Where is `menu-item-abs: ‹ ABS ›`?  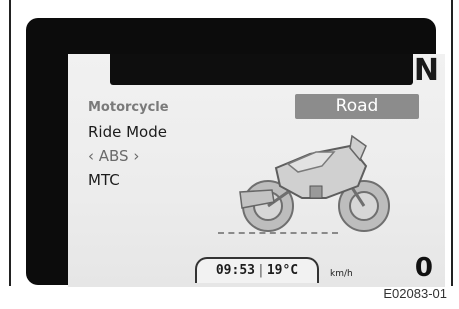
menu-item-abs: ‹ ABS › is located at coordinates (128, 156).